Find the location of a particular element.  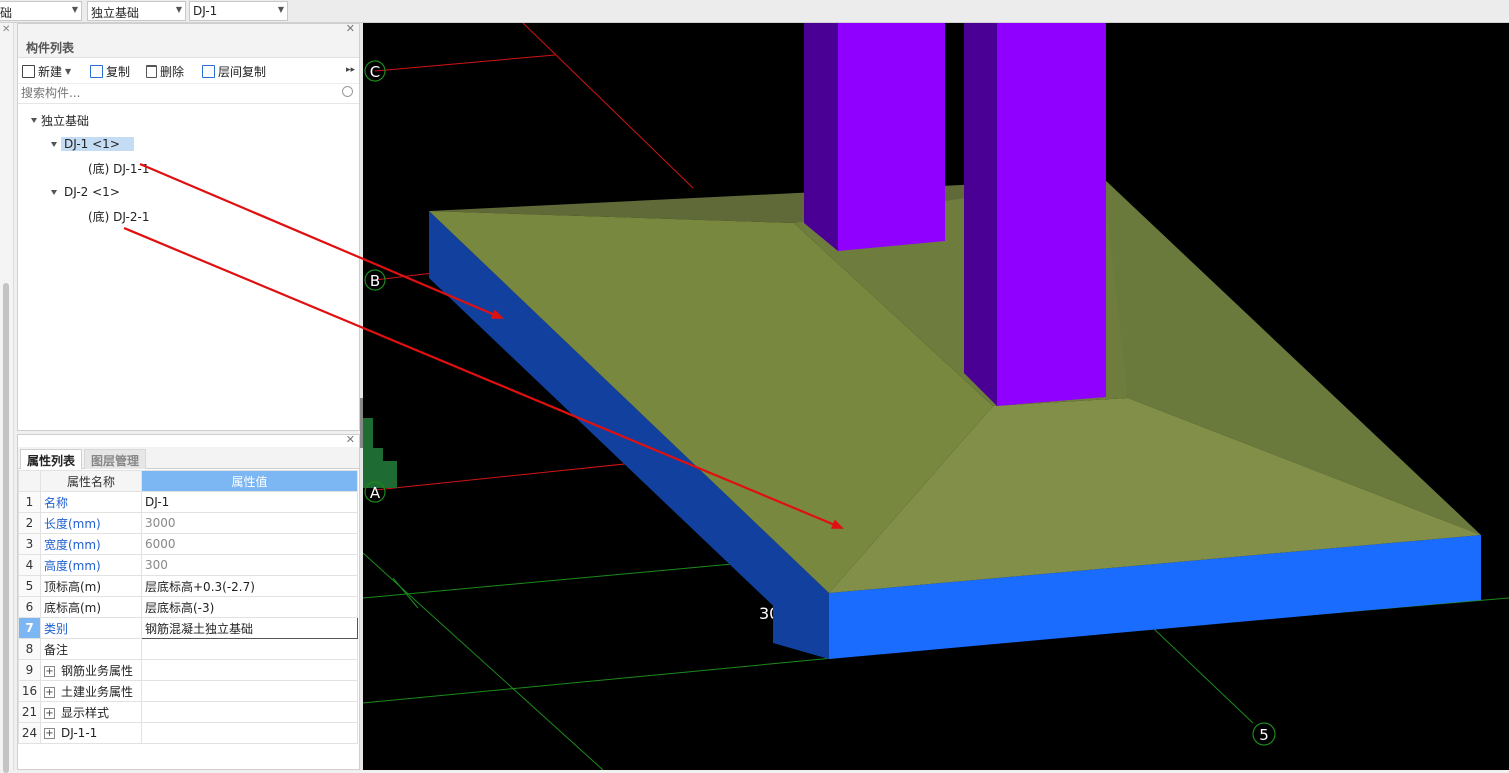

tab-property-list: 属性列表 is located at coordinates (51, 459).